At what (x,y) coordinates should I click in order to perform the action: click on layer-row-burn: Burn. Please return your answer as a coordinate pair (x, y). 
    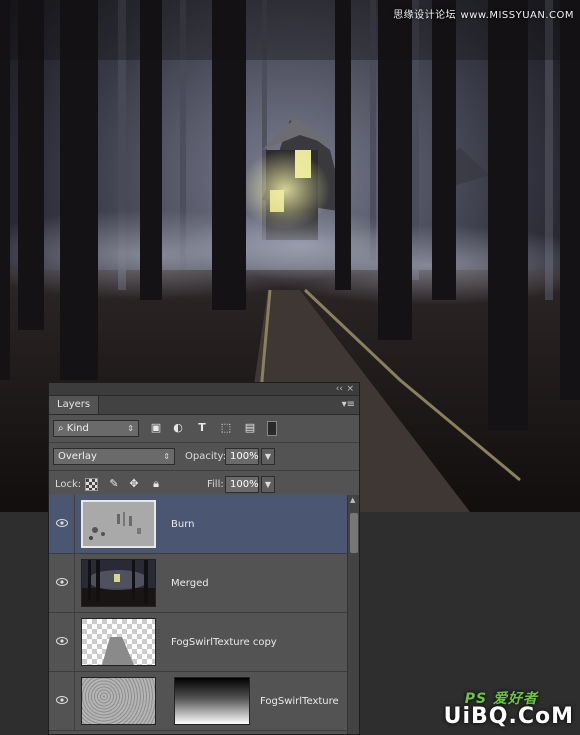
    Looking at the image, I should click on (198, 524).